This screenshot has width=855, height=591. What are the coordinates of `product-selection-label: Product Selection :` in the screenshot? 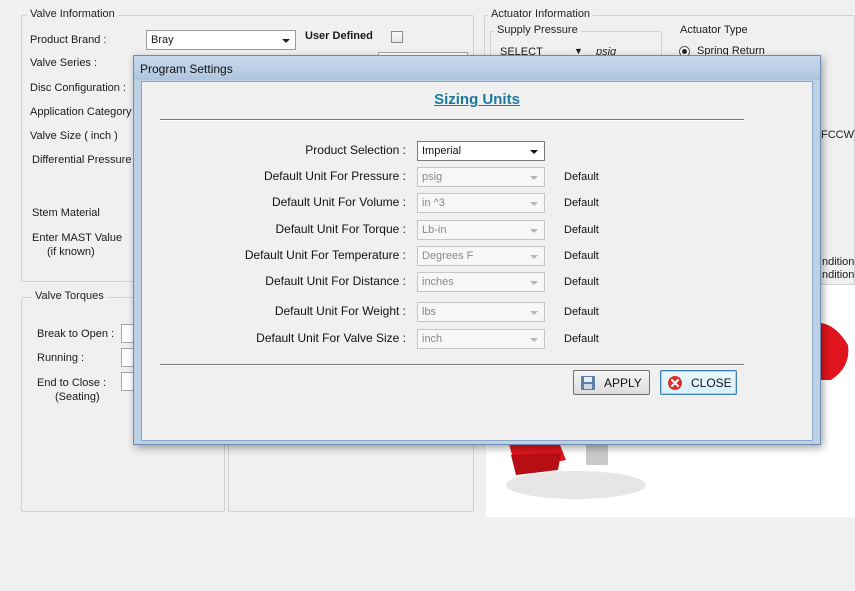 It's located at (355, 150).